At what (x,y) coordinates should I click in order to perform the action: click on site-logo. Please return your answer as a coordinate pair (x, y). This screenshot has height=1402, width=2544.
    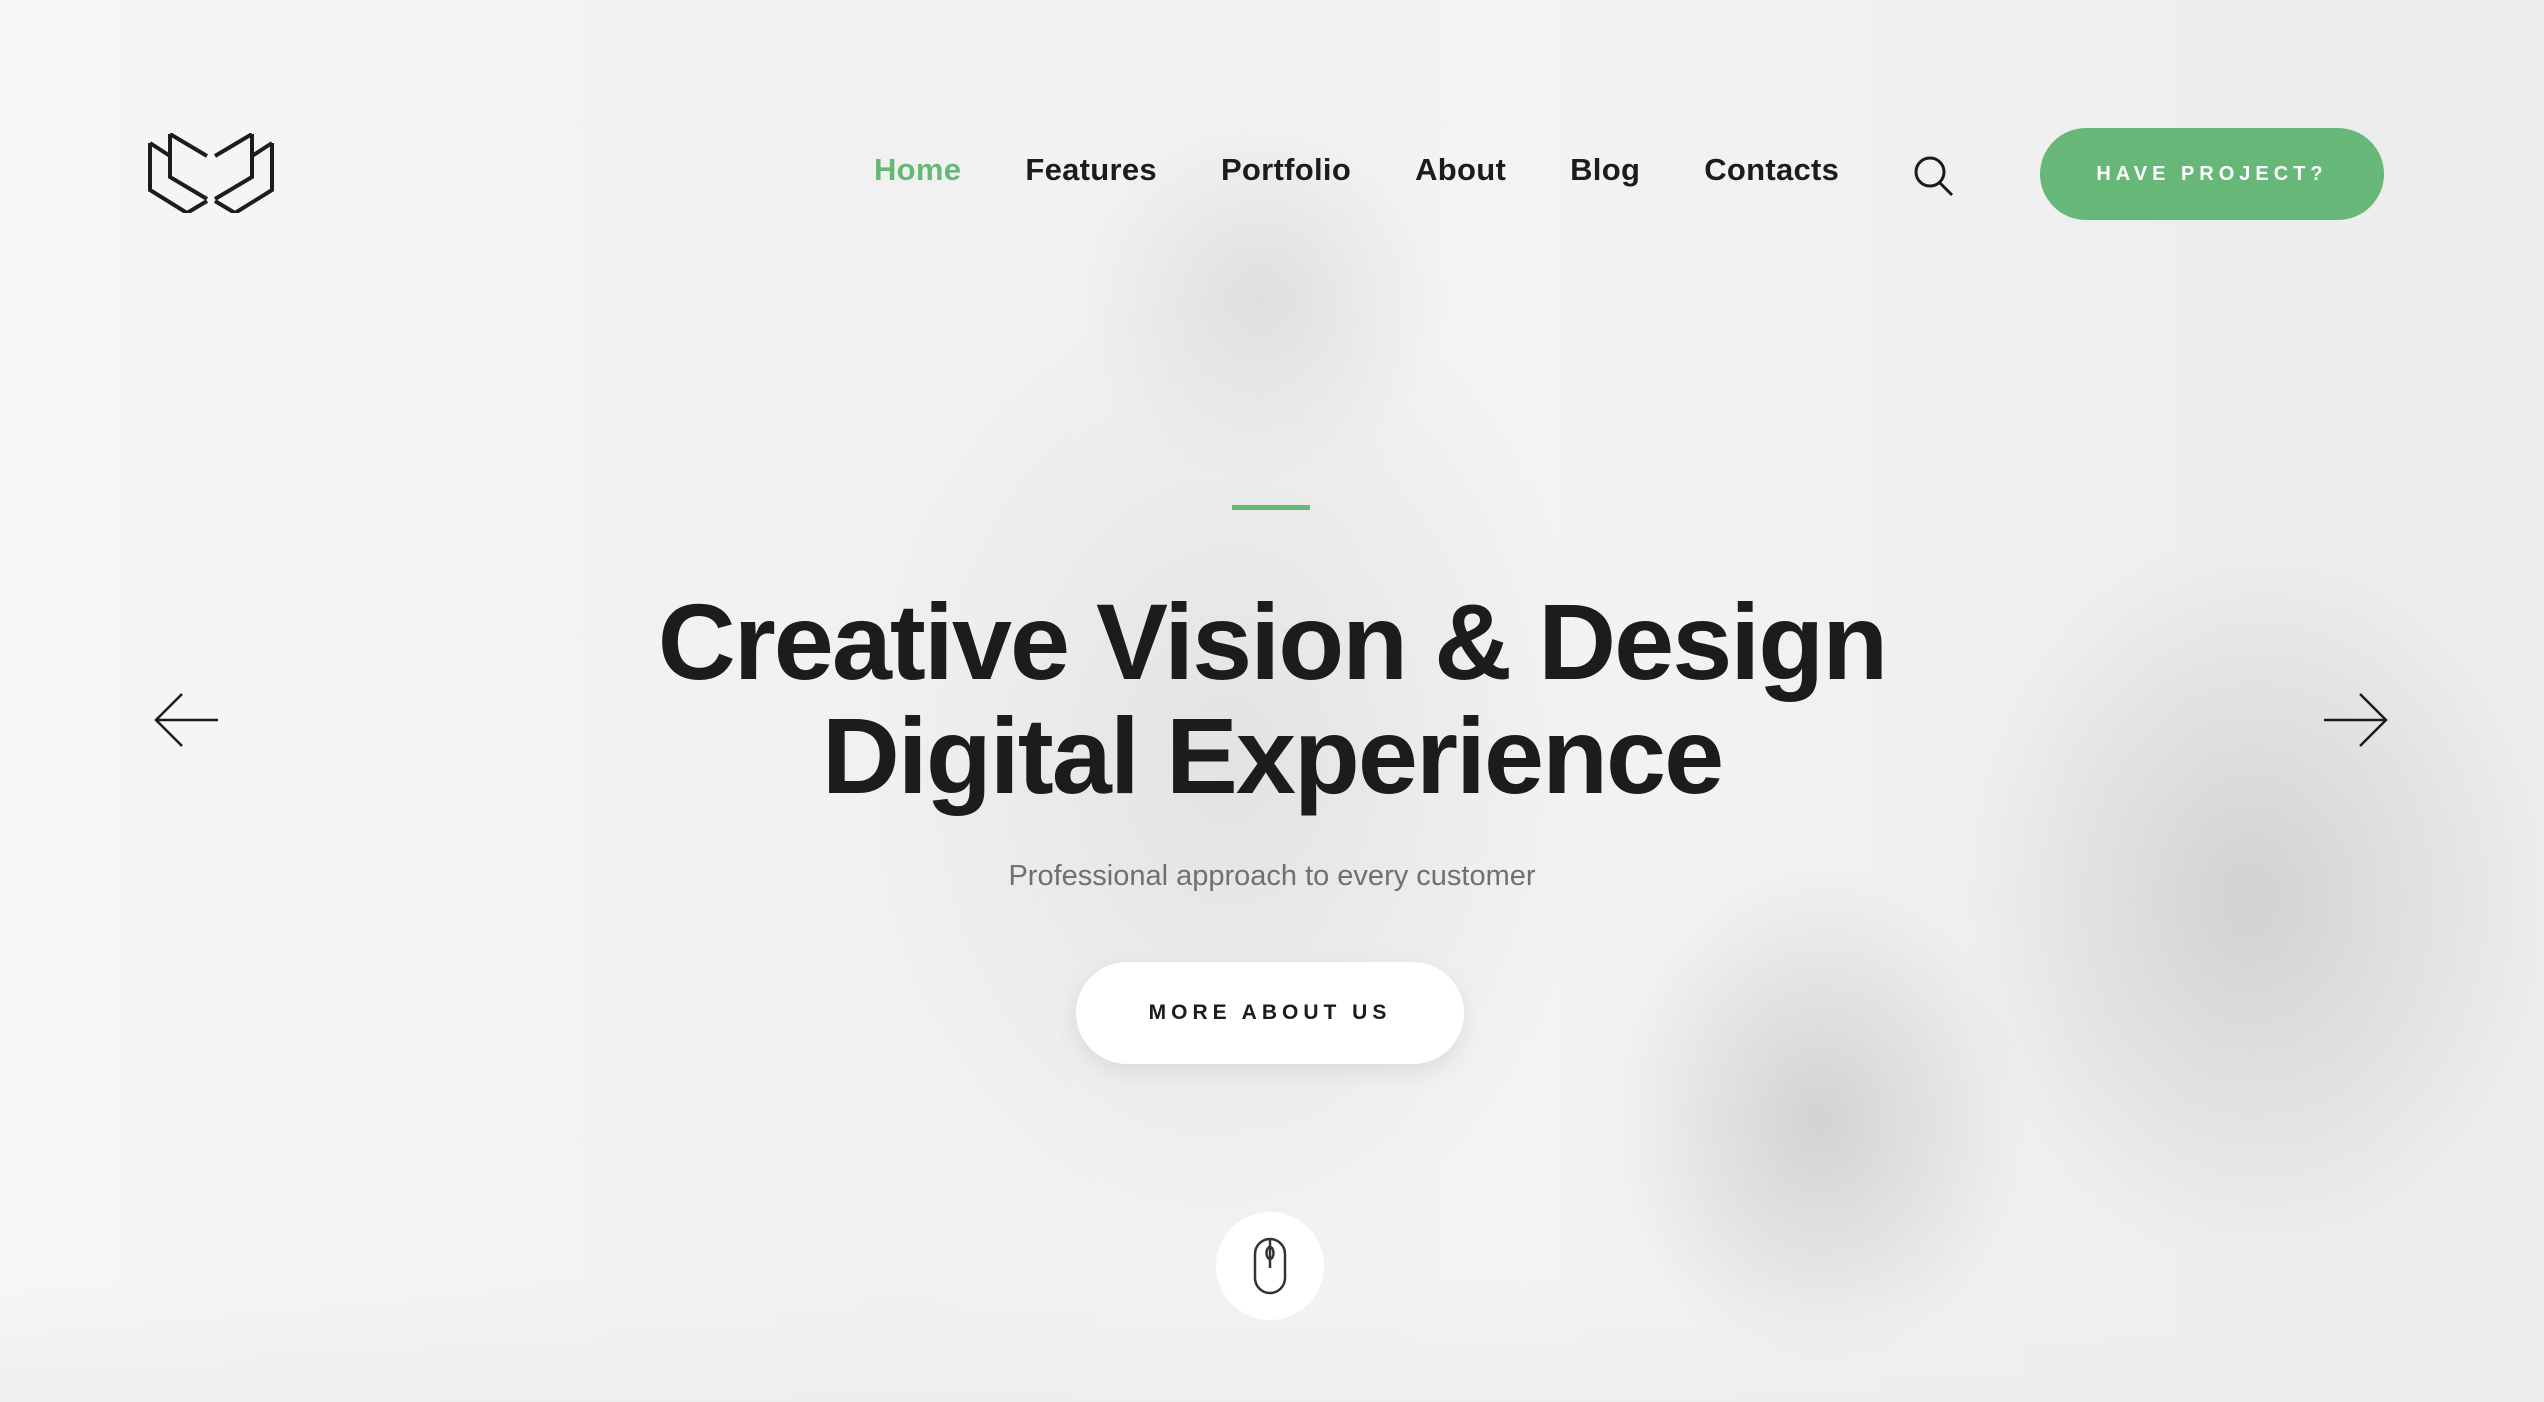
    Looking at the image, I should click on (211, 174).